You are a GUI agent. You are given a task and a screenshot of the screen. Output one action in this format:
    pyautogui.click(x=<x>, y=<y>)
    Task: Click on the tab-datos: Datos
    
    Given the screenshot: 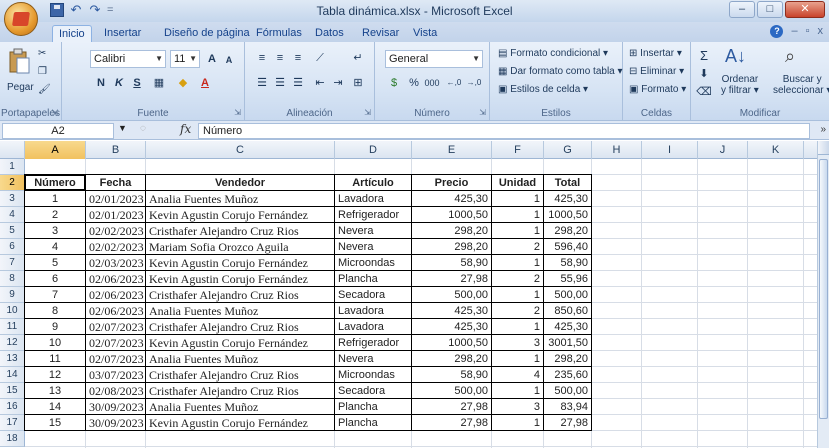 What is the action you would take?
    pyautogui.click(x=329, y=33)
    